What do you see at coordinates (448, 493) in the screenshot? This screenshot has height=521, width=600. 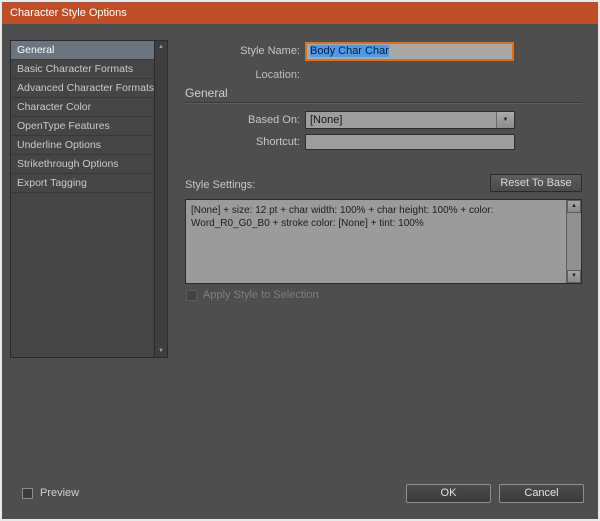 I see `ok-button: OK` at bounding box center [448, 493].